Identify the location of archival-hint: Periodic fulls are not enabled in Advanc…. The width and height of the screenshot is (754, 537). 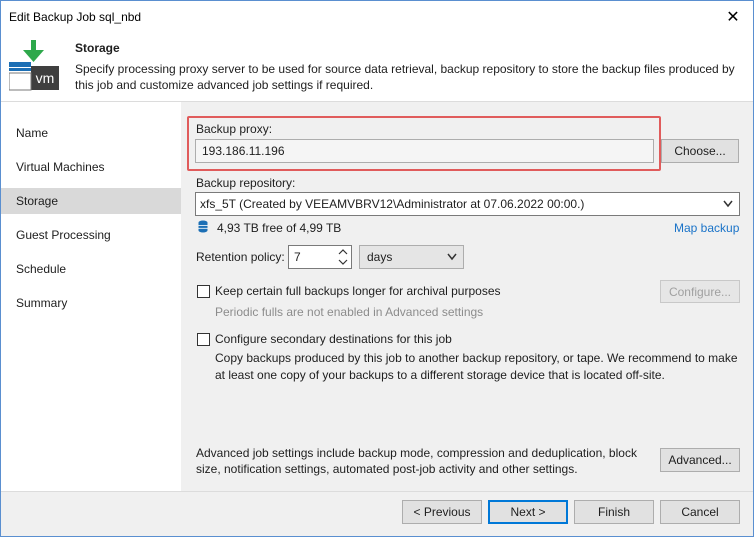
(349, 312).